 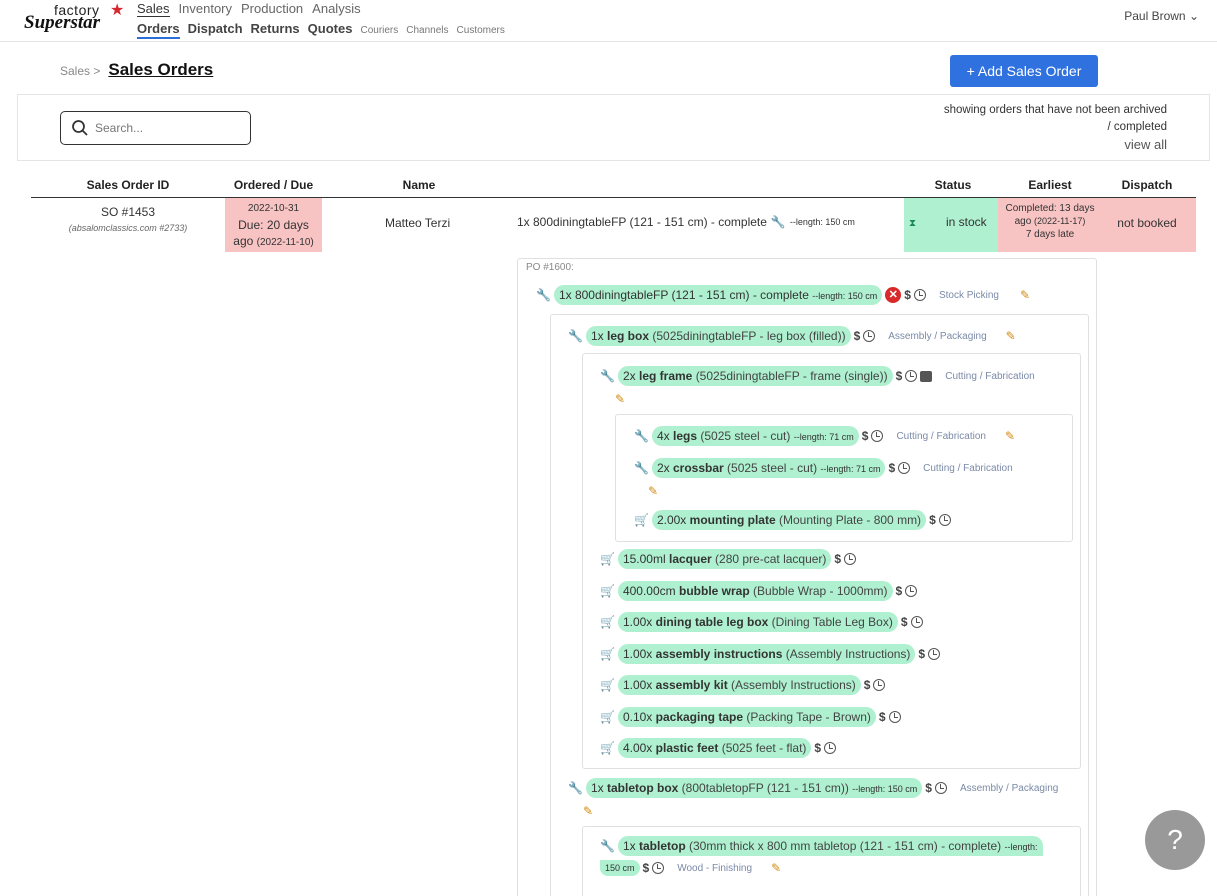 What do you see at coordinates (76, 18) in the screenshot?
I see `factory-superstar-logo: factory Superstar ★` at bounding box center [76, 18].